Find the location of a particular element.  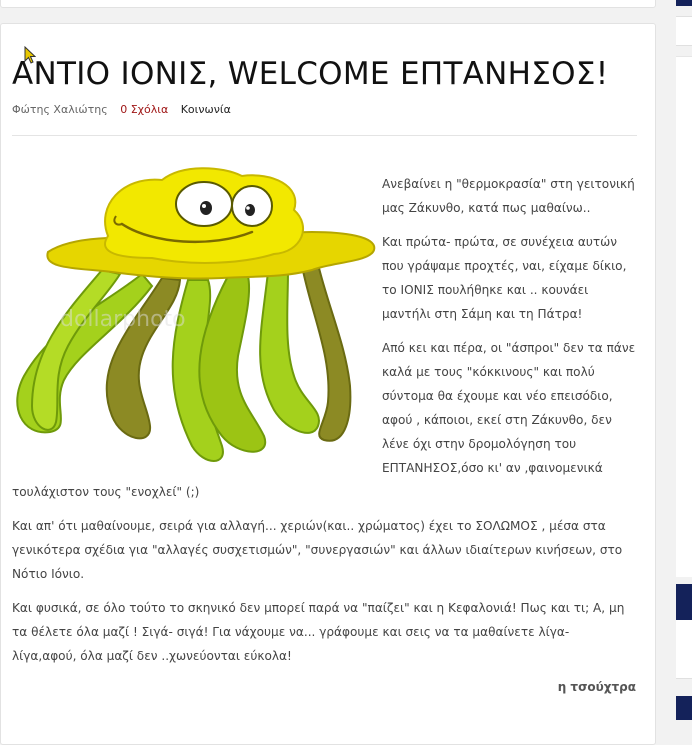

sidebar-navy-bar-bottom is located at coordinates (684, 708).